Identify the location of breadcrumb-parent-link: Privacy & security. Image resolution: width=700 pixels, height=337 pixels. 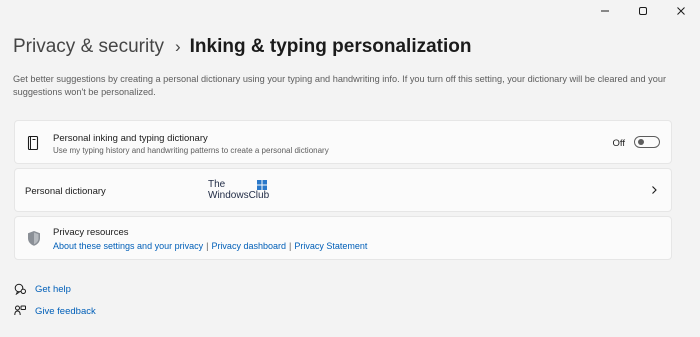
(88, 47).